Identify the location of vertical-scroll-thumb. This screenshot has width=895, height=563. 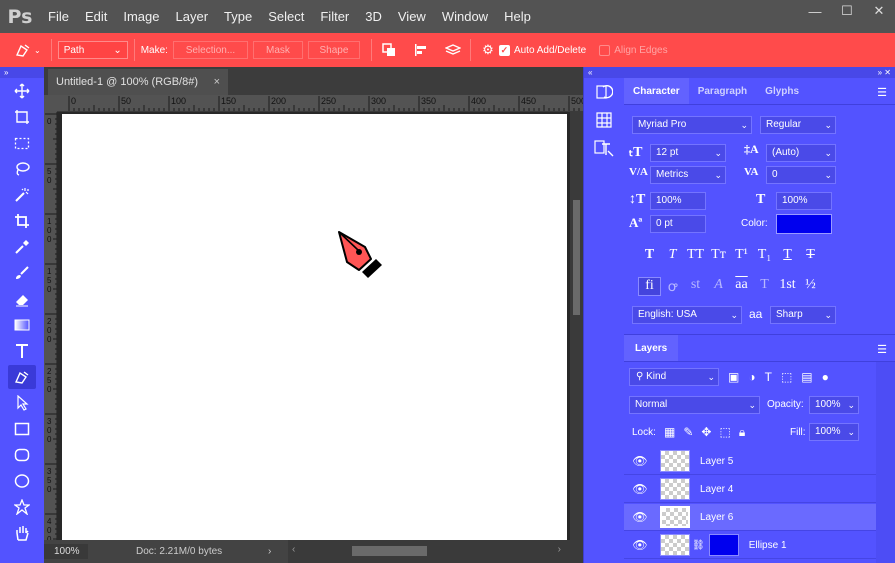
(576, 257).